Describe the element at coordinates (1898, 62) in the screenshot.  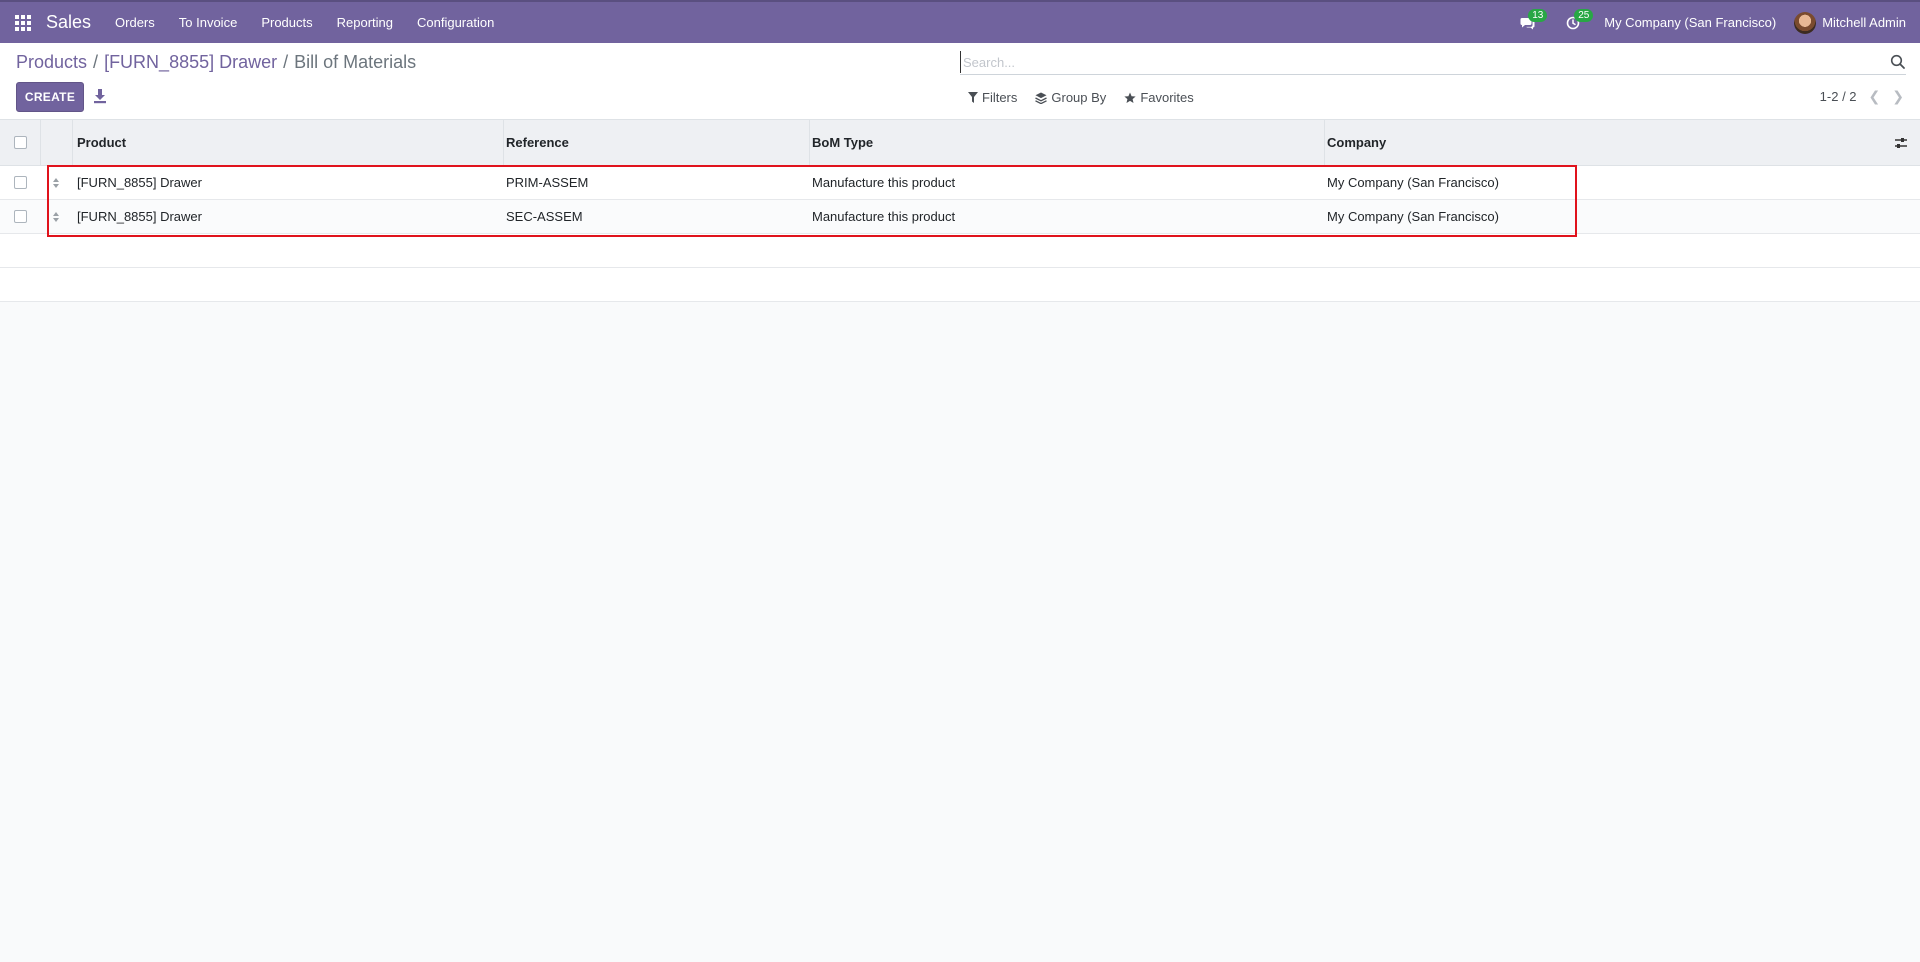
I see `search-icon` at that location.